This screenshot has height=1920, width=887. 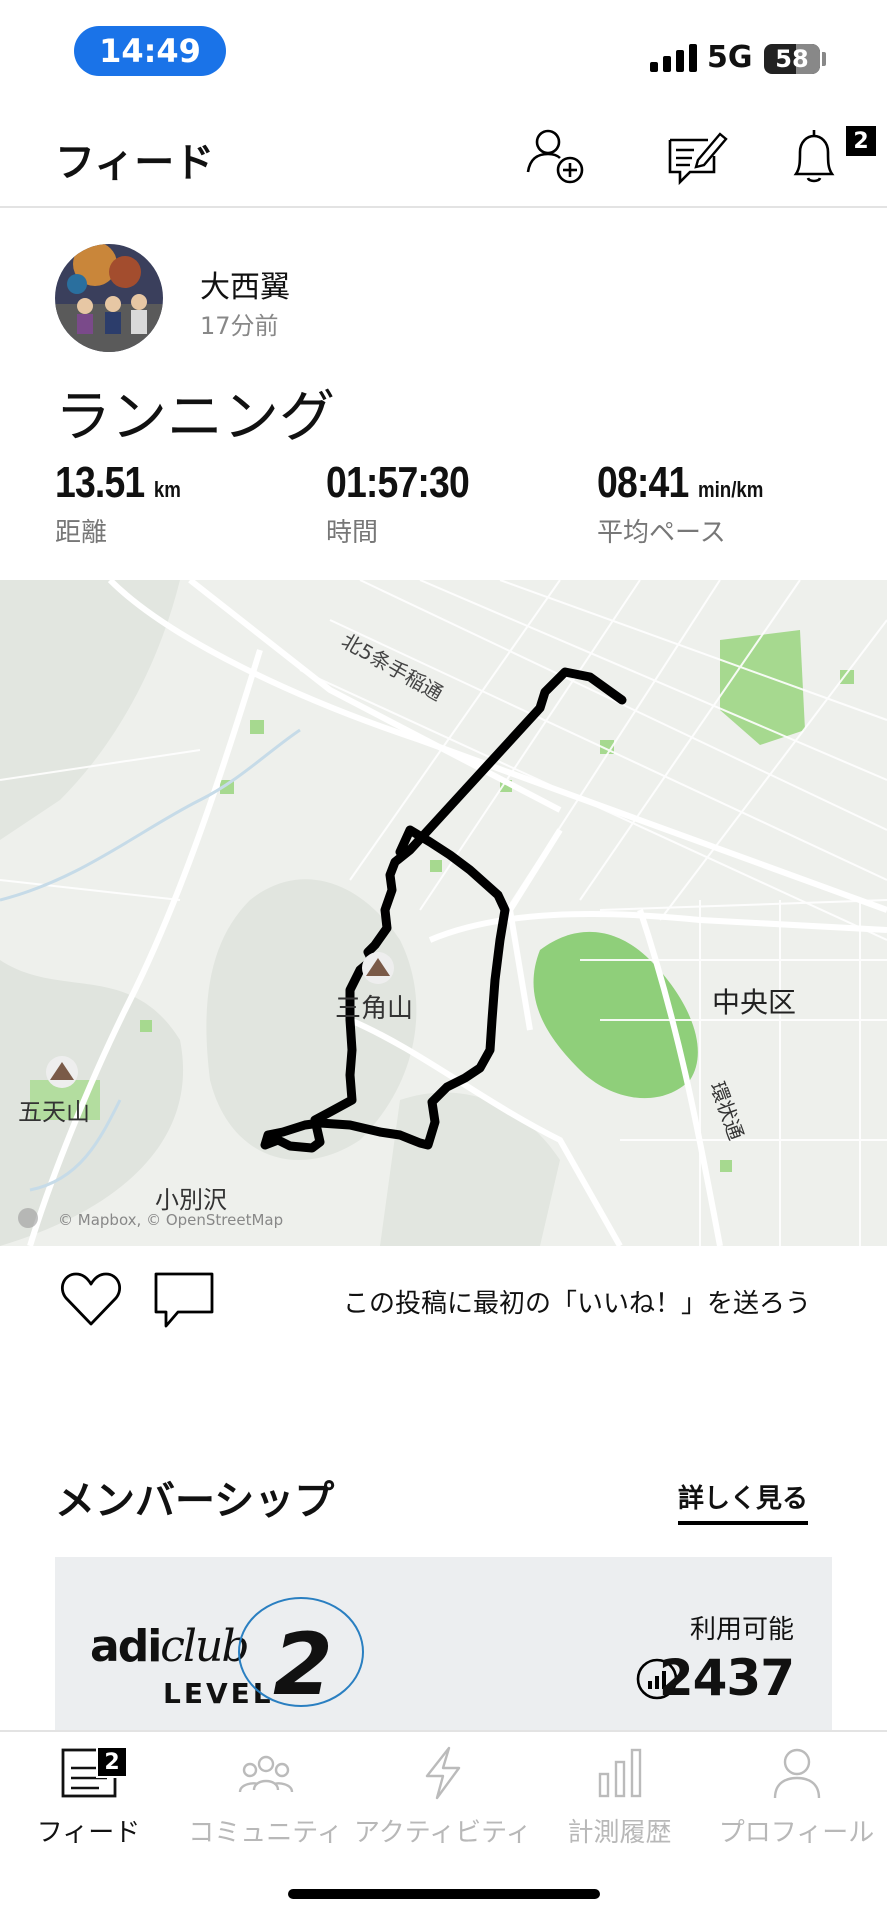 What do you see at coordinates (54, 1112) in the screenshot?
I see `map-label-mountain-2: 五天山` at bounding box center [54, 1112].